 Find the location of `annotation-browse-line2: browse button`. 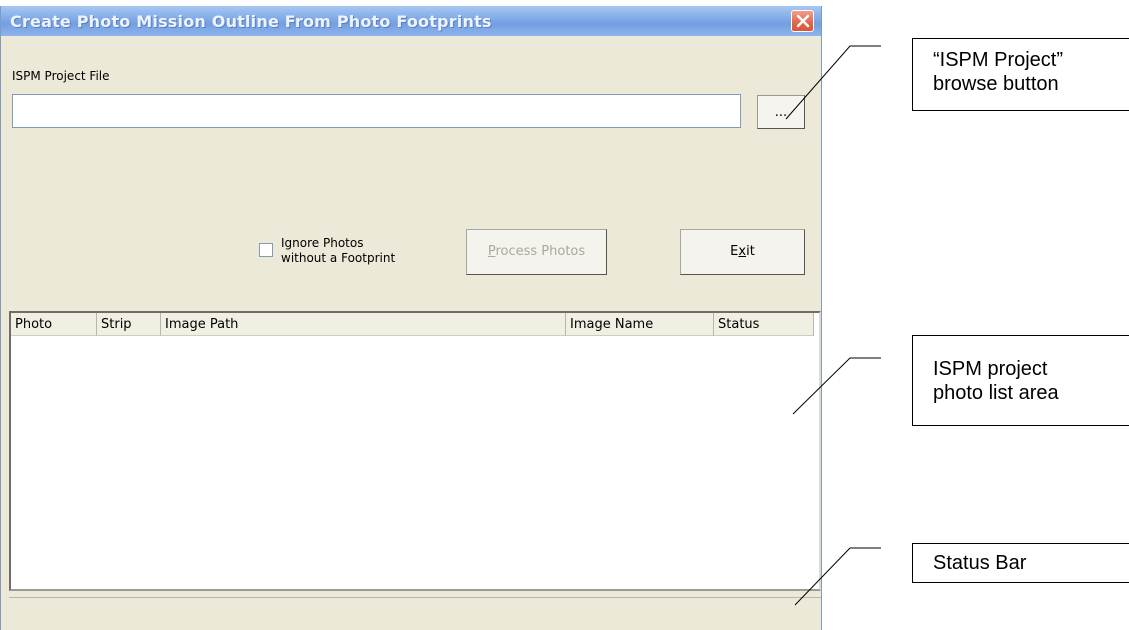

annotation-browse-line2: browse button is located at coordinates (996, 84).